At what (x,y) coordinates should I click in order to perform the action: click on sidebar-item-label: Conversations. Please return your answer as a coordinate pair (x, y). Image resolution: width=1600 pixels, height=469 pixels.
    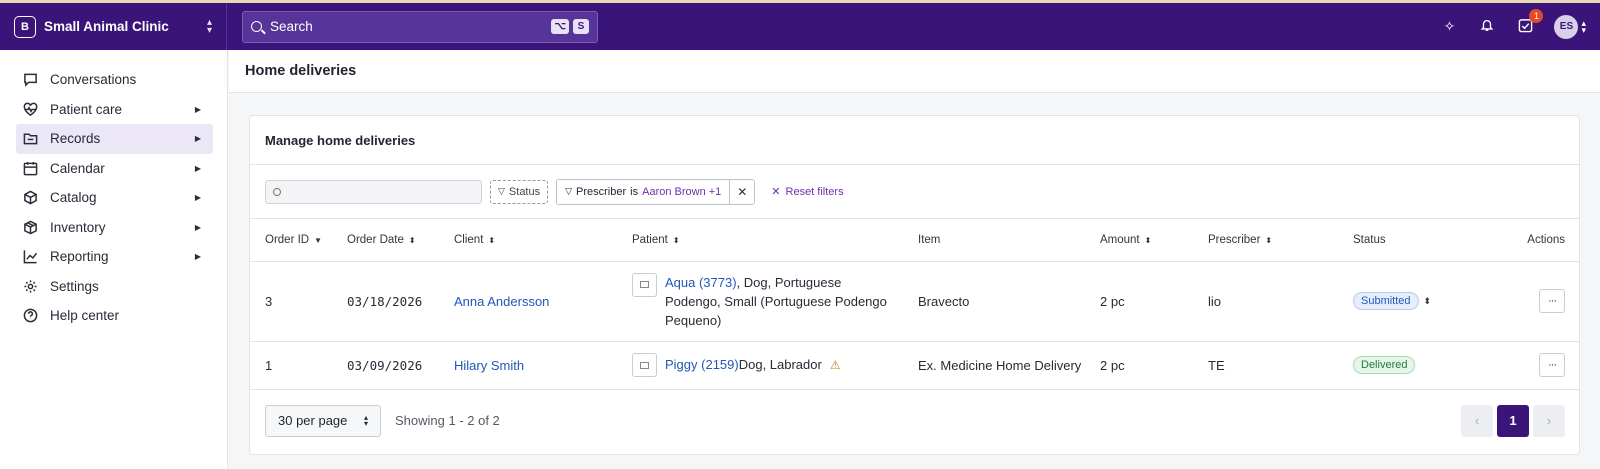
    Looking at the image, I should click on (93, 80).